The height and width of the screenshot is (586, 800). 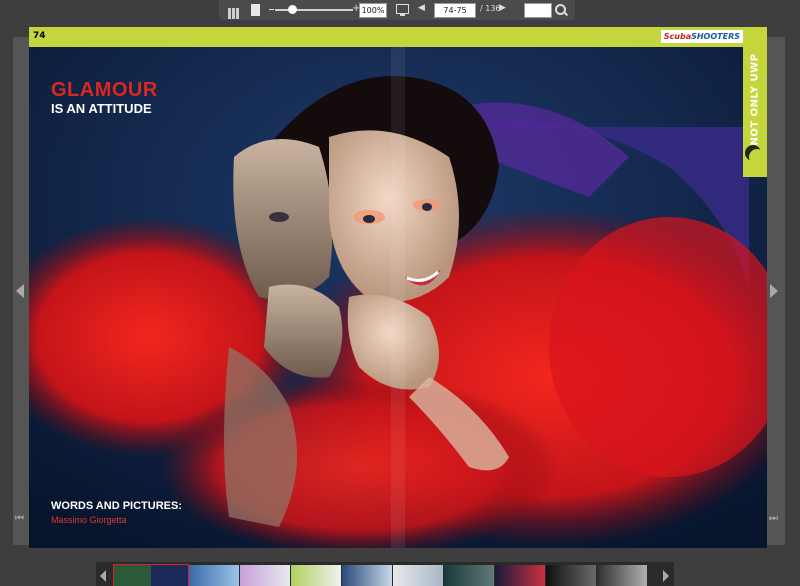 I want to click on page-number-input: 74-75, so click(x=455, y=10).